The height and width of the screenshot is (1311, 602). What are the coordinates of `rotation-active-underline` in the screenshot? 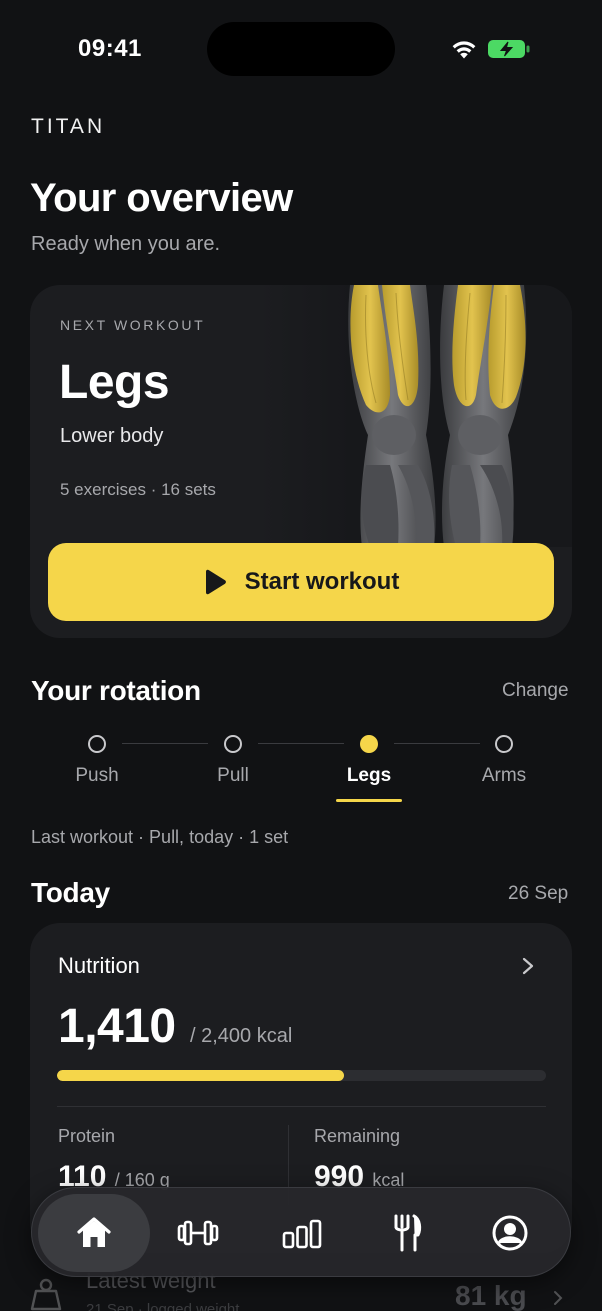 It's located at (369, 800).